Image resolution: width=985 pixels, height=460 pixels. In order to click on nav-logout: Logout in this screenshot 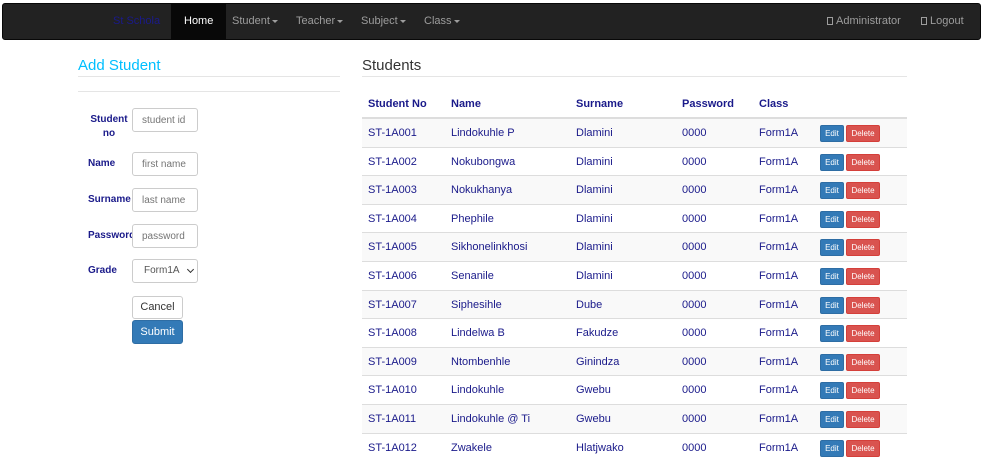, I will do `click(942, 21)`.